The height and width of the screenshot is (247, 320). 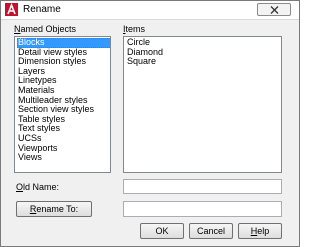 What do you see at coordinates (203, 62) in the screenshot?
I see `item-entry: Square` at bounding box center [203, 62].